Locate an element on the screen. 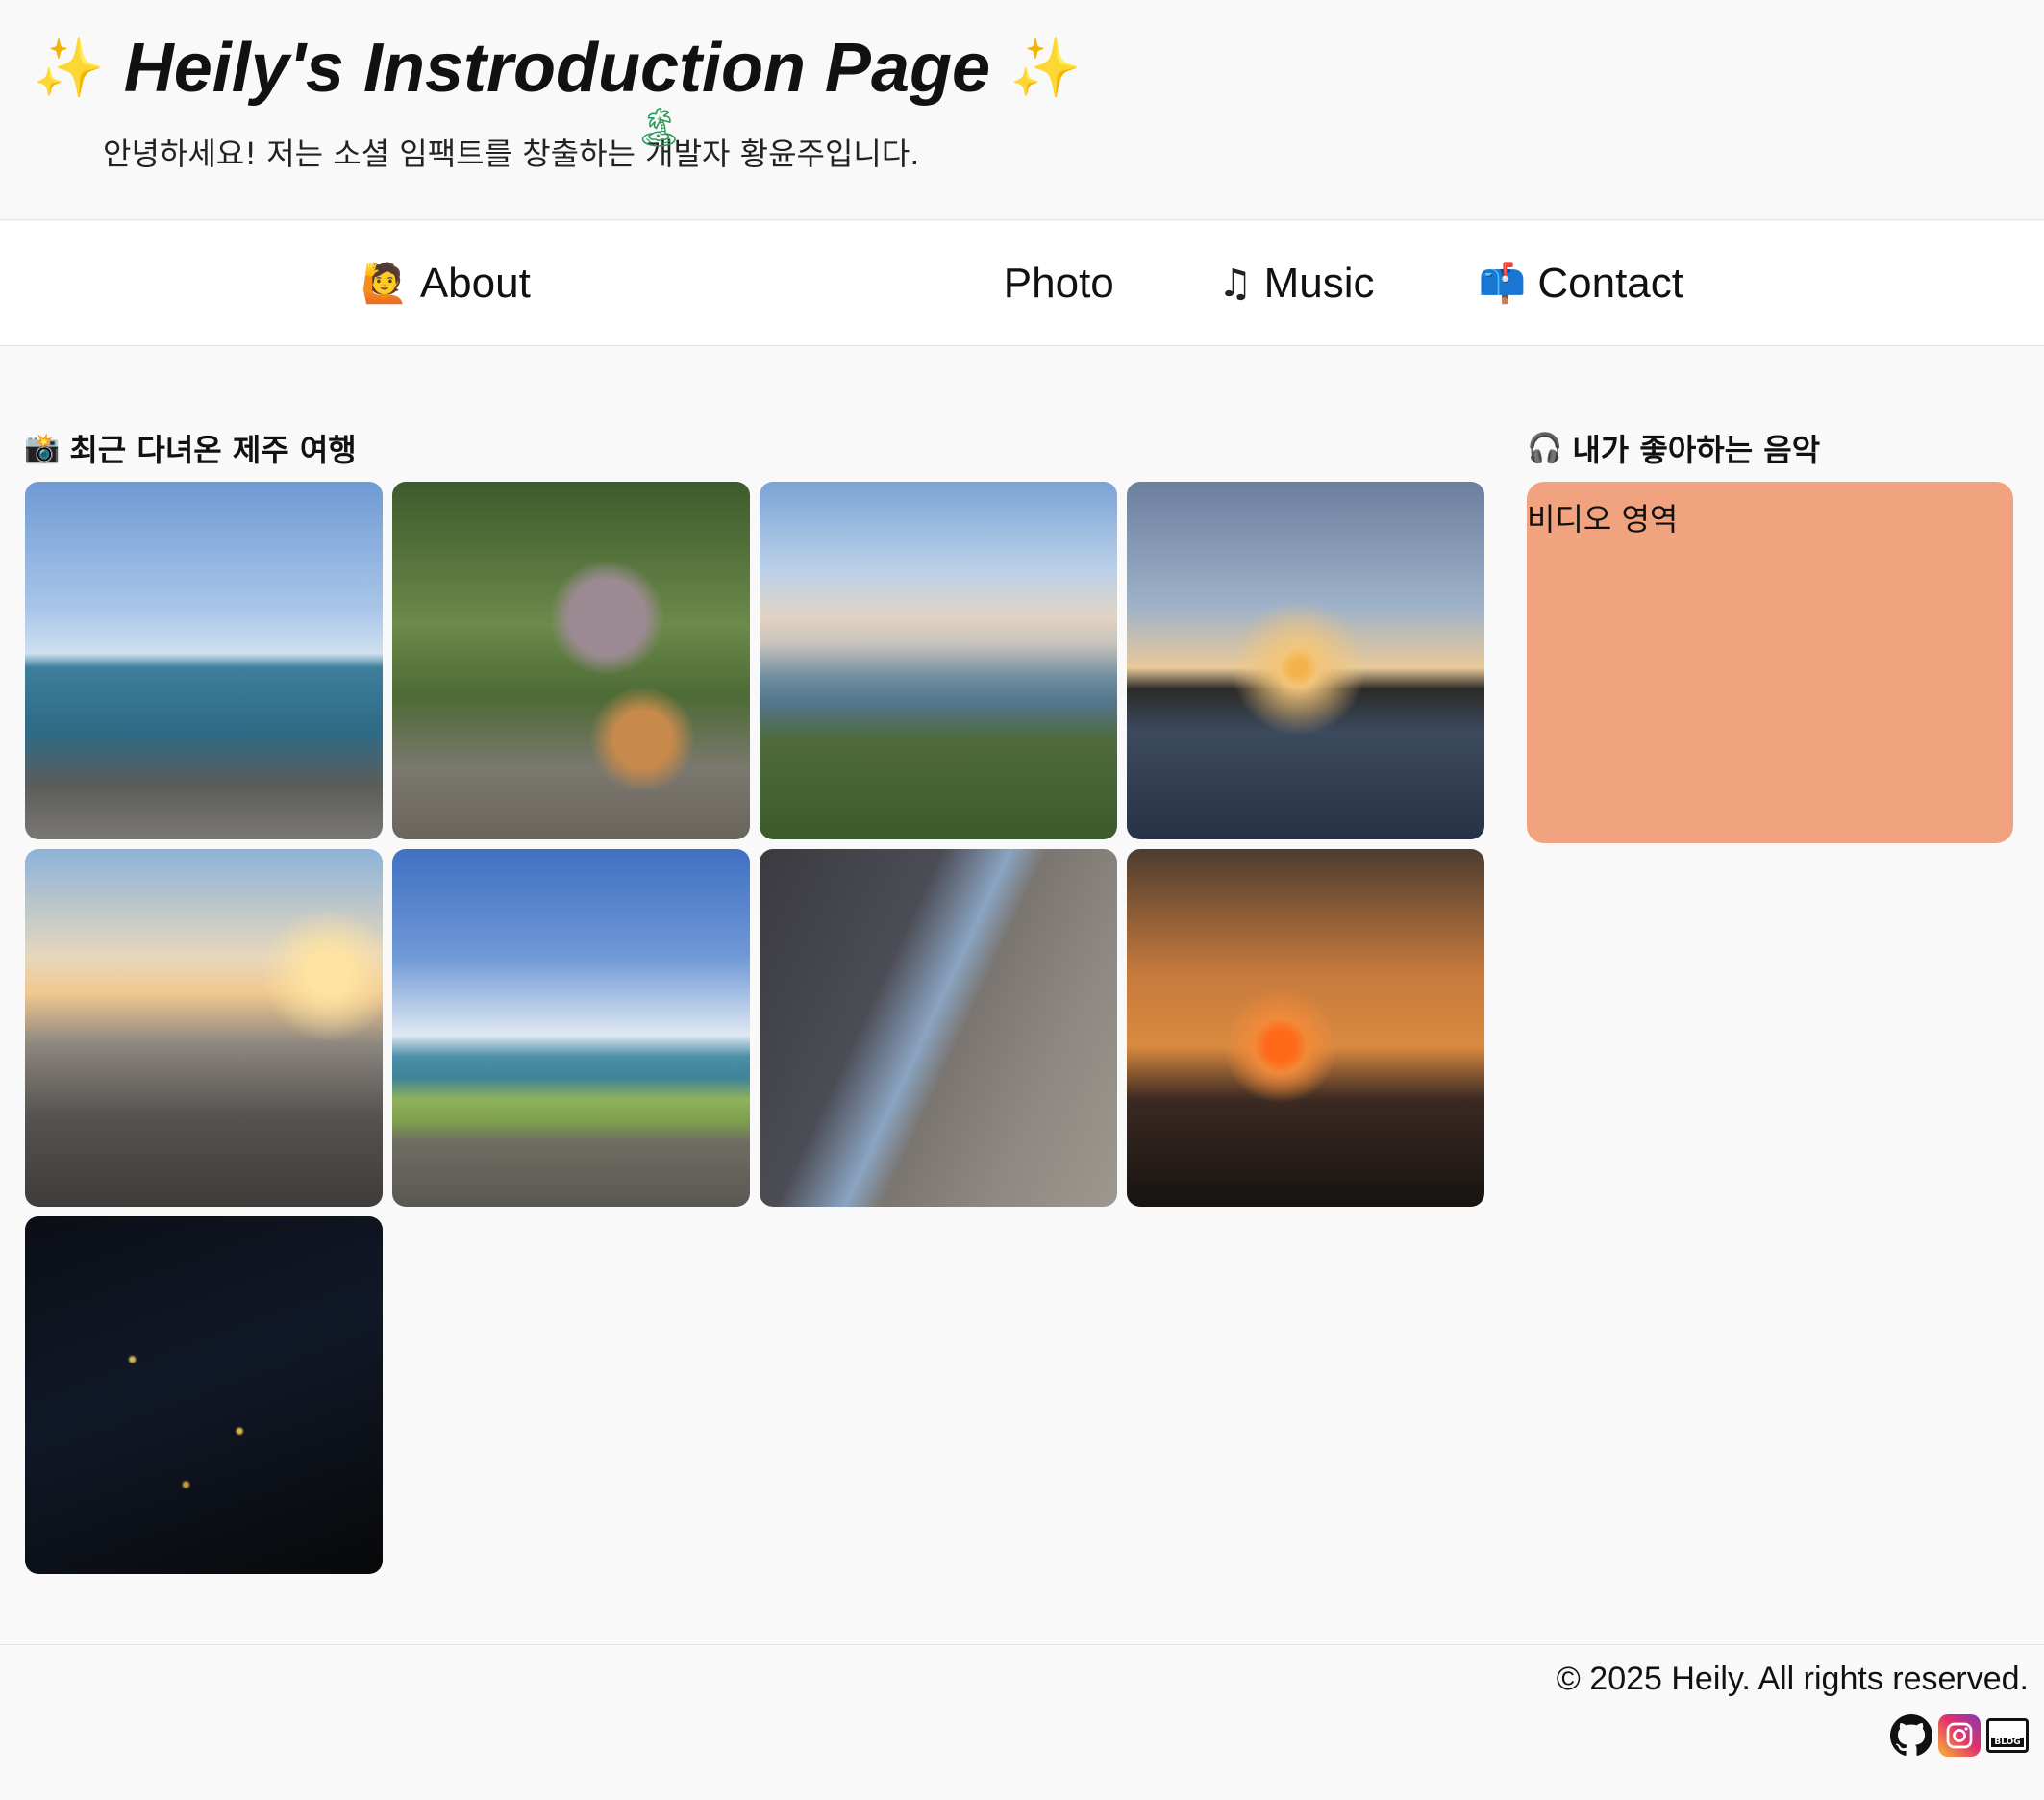 The width and height of the screenshot is (2044, 1800). photo-section-title: 최근 다녀온 제주 여행 is located at coordinates (213, 450).